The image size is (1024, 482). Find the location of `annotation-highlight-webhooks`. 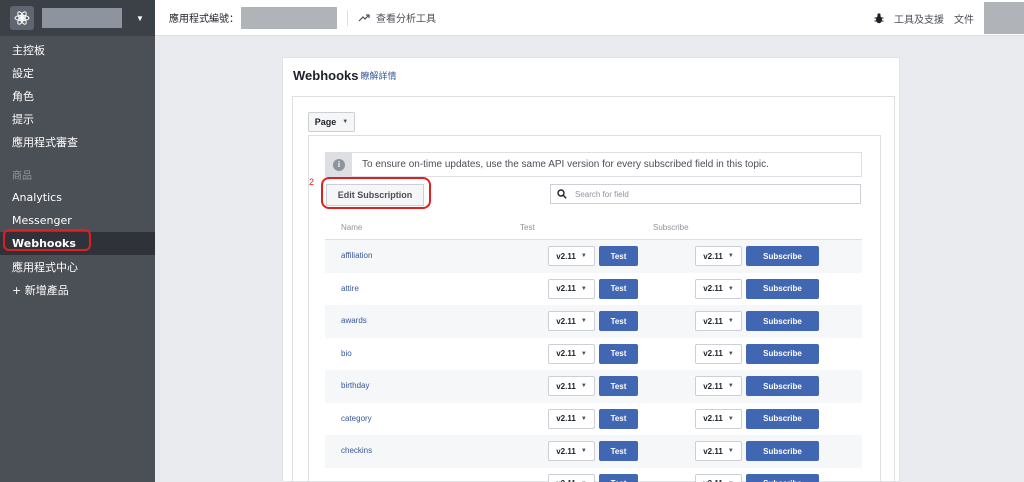

annotation-highlight-webhooks is located at coordinates (47, 240).